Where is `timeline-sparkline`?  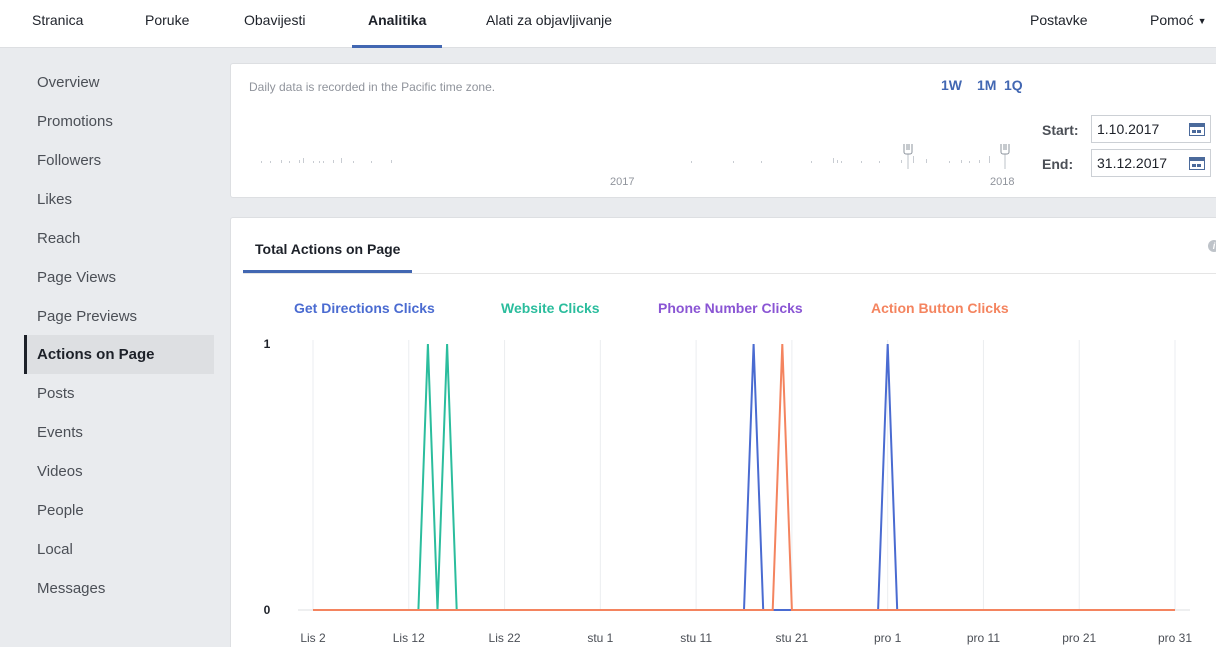
timeline-sparkline is located at coordinates (646, 166).